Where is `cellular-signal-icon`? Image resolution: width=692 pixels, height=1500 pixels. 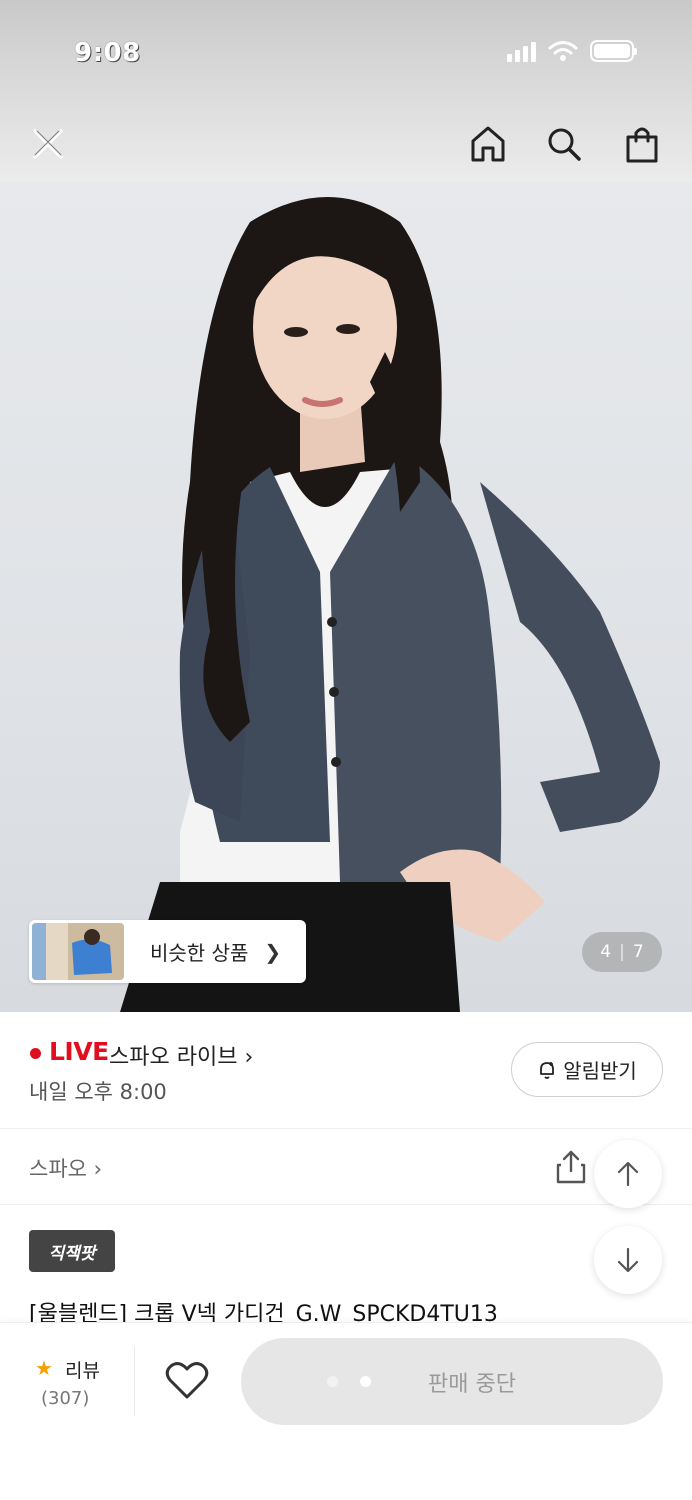
cellular-signal-icon is located at coordinates (521, 51).